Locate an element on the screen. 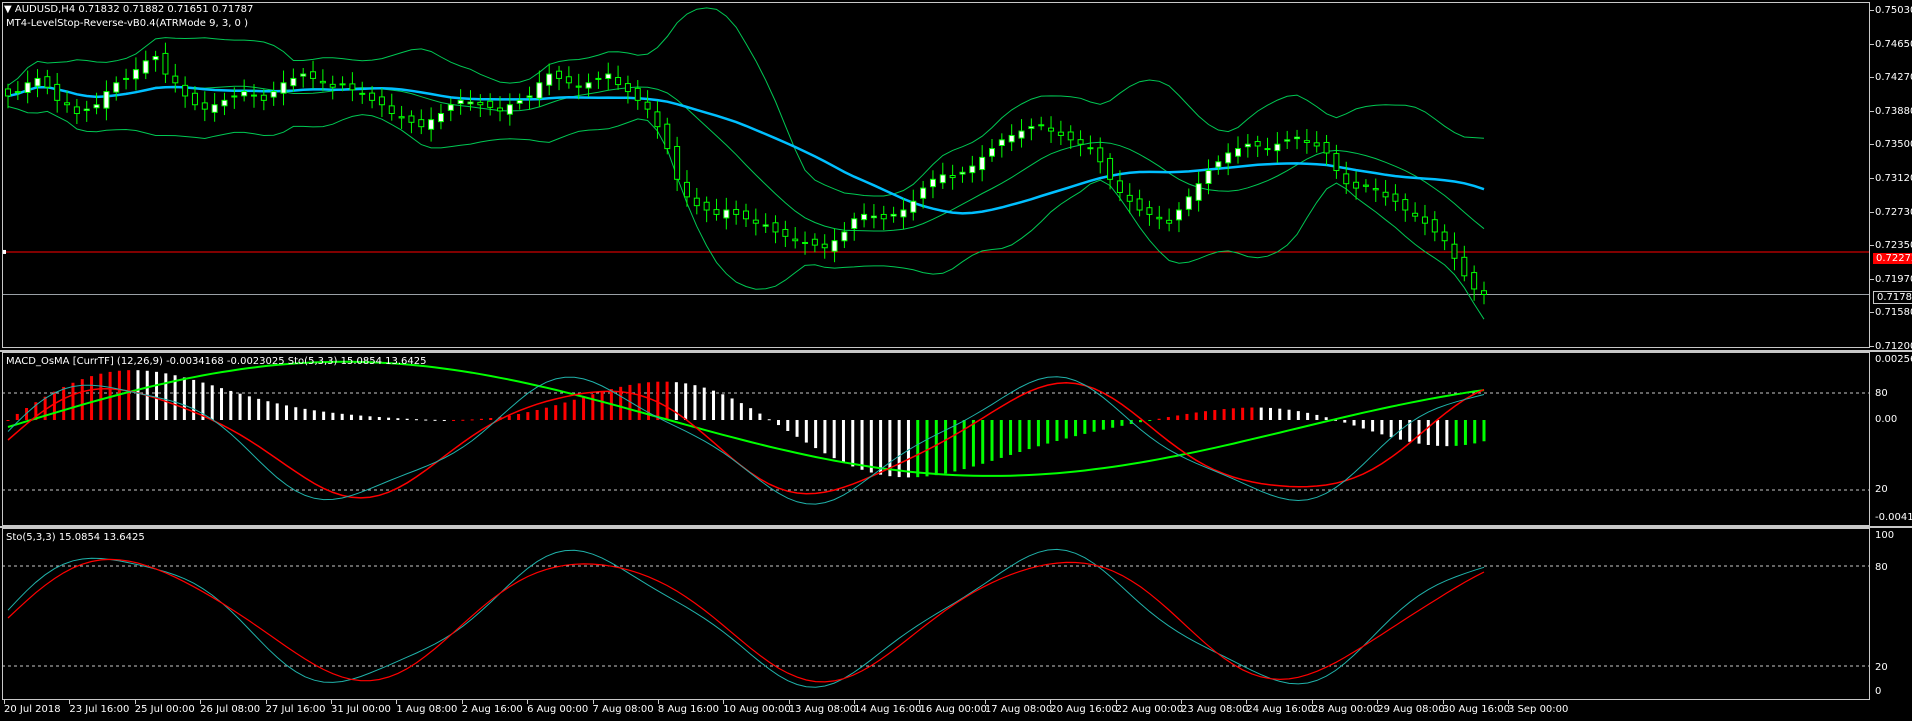 This screenshot has width=1912, height=721. time-axis-label: 27 Jul 16:00 is located at coordinates (295, 709).